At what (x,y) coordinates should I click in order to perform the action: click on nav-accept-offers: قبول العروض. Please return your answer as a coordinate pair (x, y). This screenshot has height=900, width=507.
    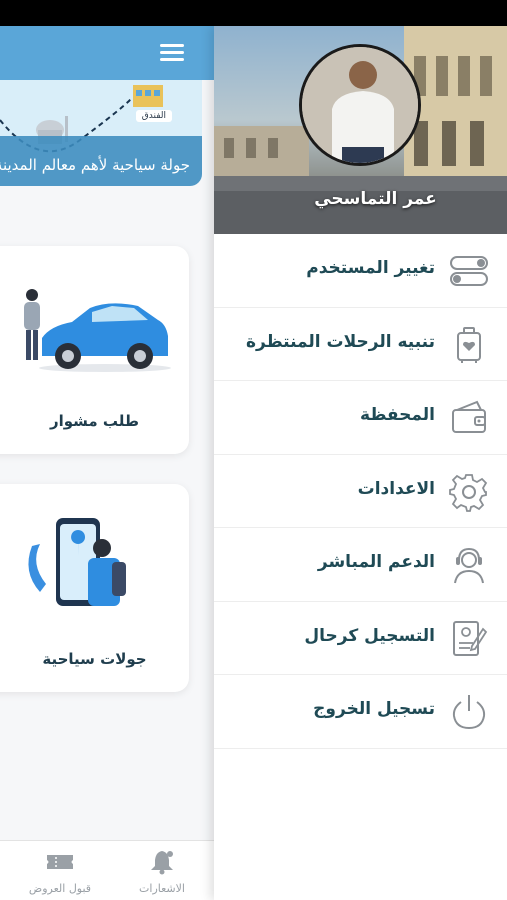
    Looking at the image, I should click on (60, 872).